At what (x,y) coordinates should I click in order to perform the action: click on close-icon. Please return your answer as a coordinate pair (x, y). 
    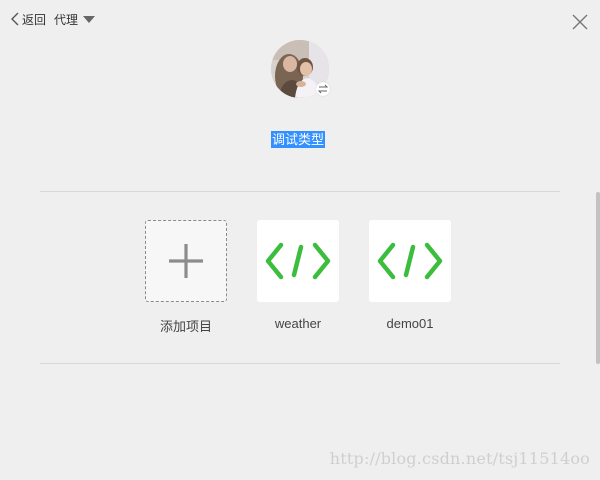
    Looking at the image, I should click on (580, 22).